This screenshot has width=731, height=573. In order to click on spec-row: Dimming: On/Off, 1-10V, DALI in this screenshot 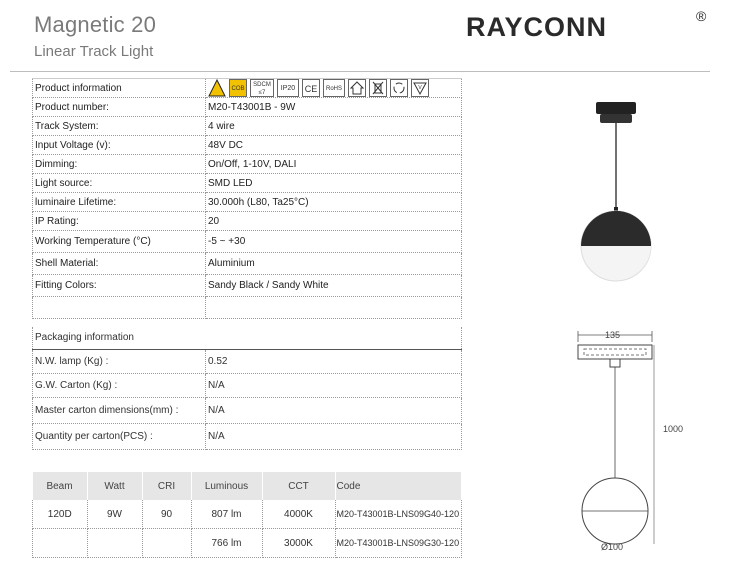, I will do `click(247, 164)`.